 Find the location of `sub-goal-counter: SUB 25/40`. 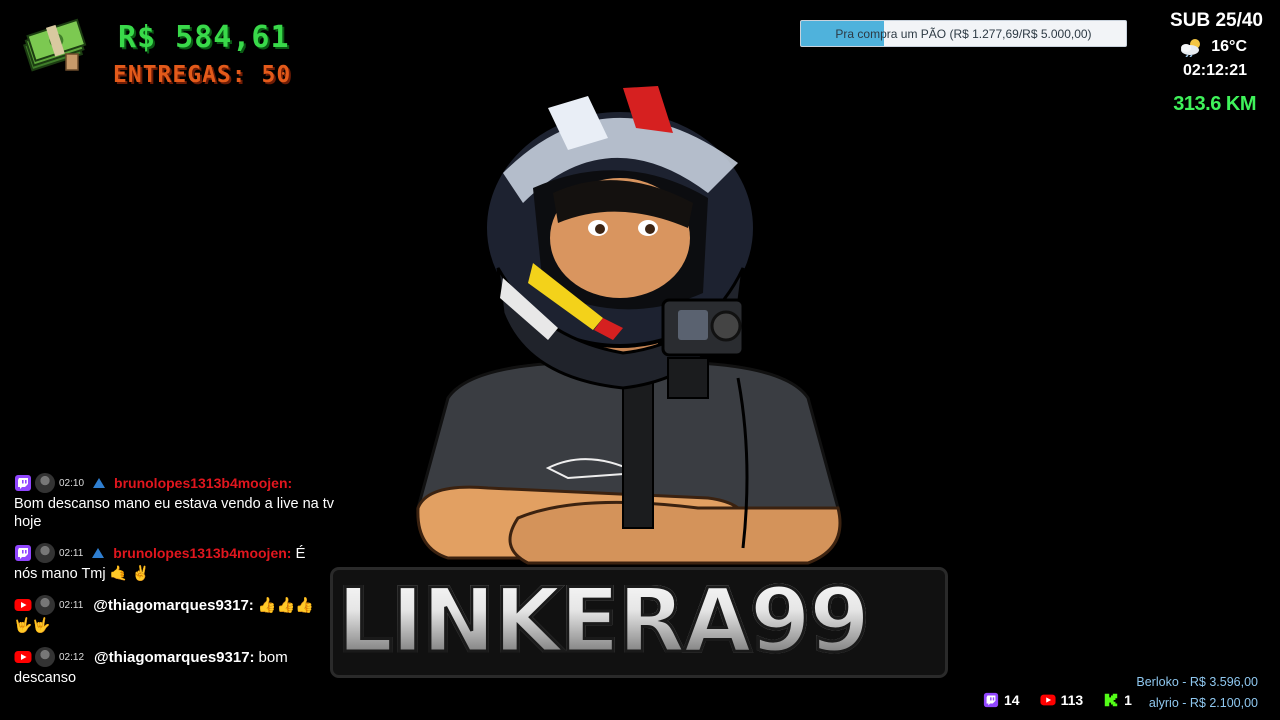

sub-goal-counter: SUB 25/40 is located at coordinates (1216, 20).